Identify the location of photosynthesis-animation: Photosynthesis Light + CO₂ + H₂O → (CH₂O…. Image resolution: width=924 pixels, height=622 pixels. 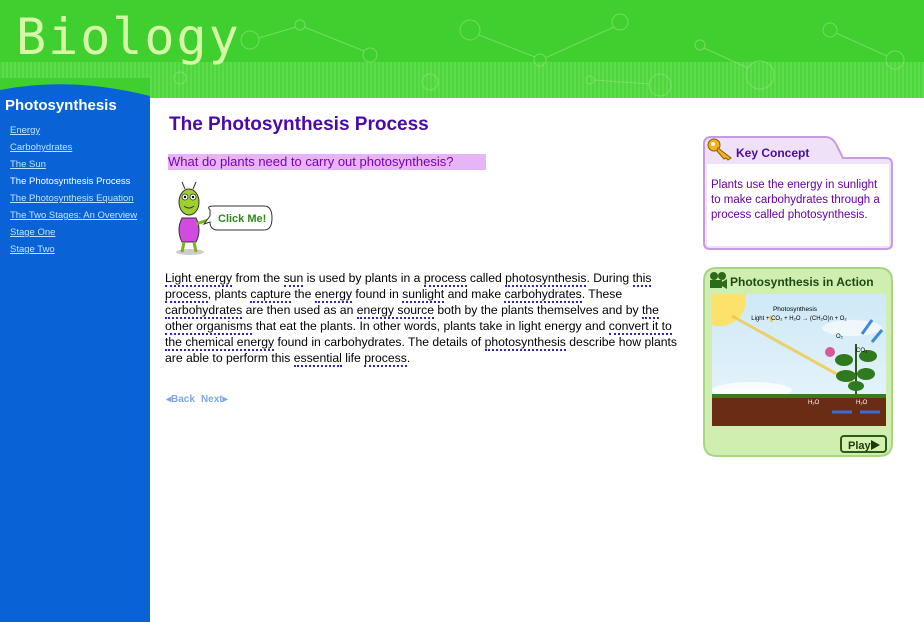
(799, 360).